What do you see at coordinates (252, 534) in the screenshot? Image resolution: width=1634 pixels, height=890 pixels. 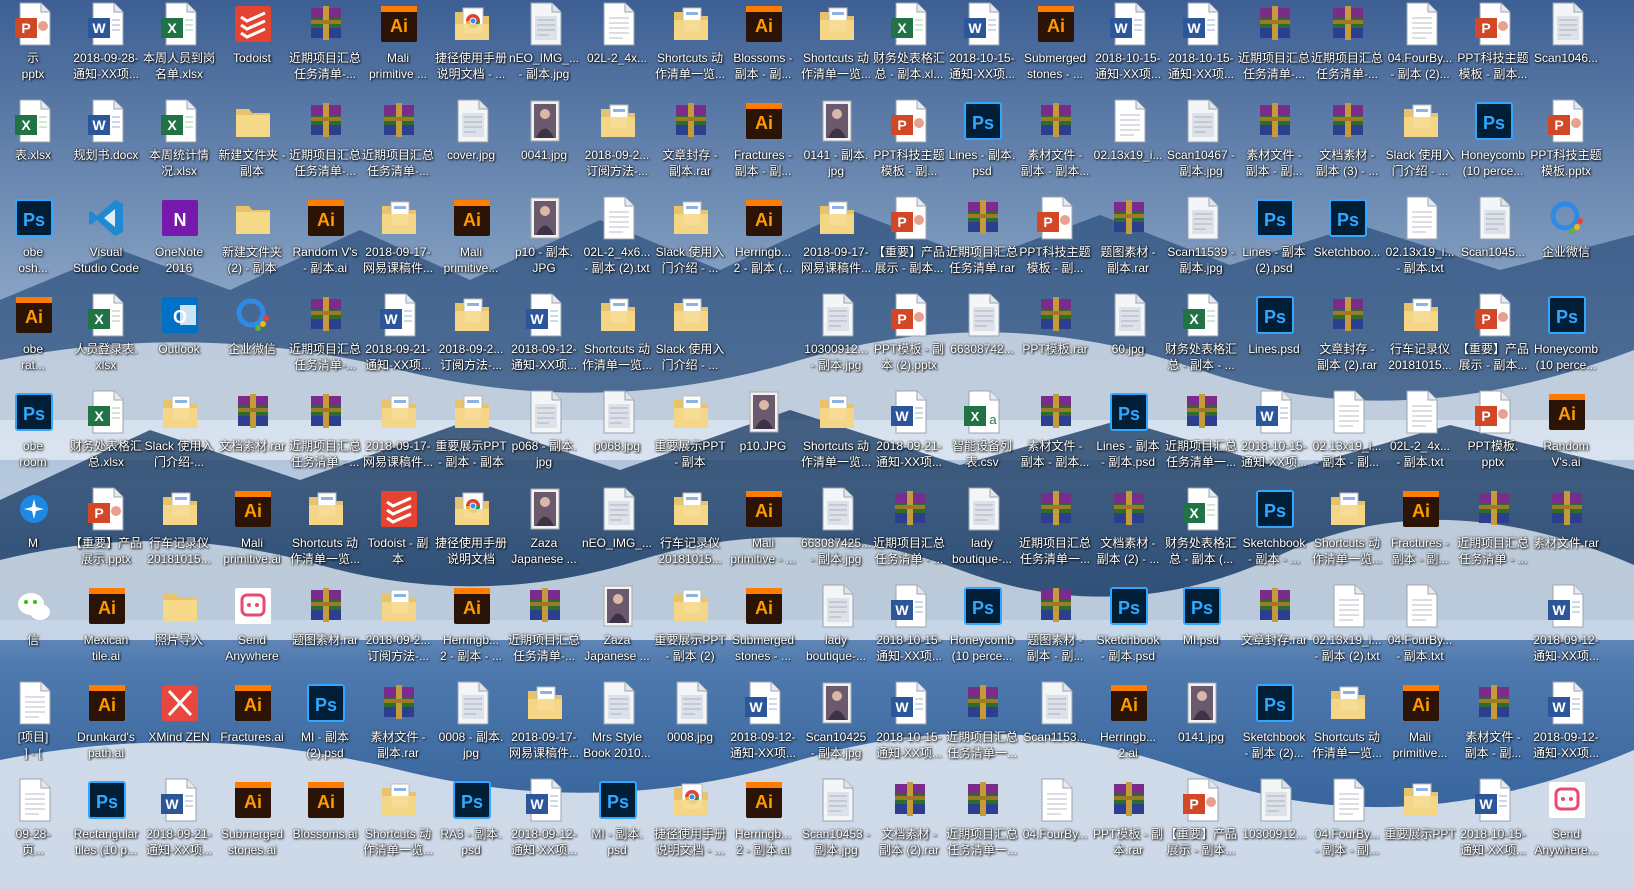 I see `desktop-icon: Ai Mali primitive.ai` at bounding box center [252, 534].